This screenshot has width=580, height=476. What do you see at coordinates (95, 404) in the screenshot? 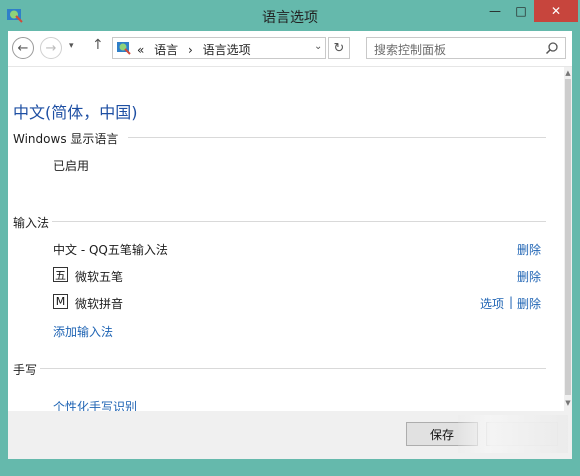
I see `personalize-handwriting-link: 个性化手写识别` at bounding box center [95, 404].